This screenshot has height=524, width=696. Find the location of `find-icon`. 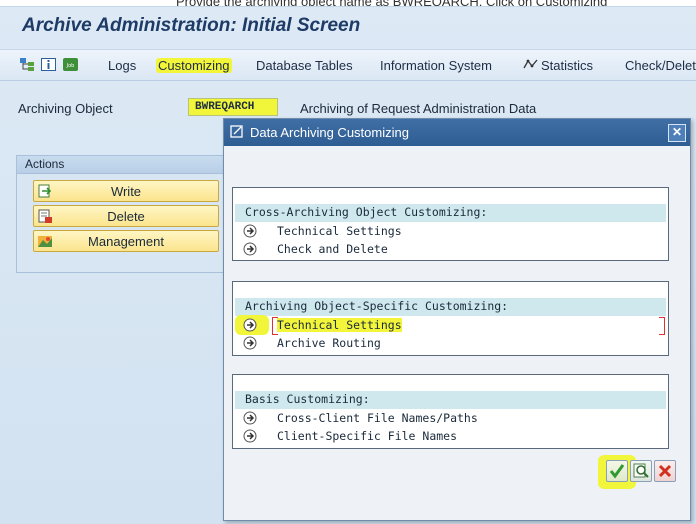

find-icon is located at coordinates (641, 470).